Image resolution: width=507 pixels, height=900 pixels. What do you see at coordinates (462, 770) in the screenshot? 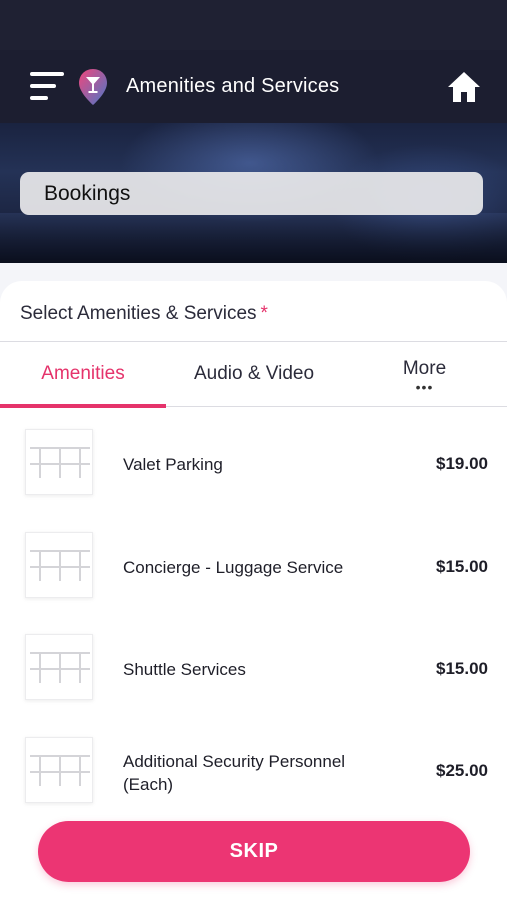
I see `item-price: $25.00` at bounding box center [462, 770].